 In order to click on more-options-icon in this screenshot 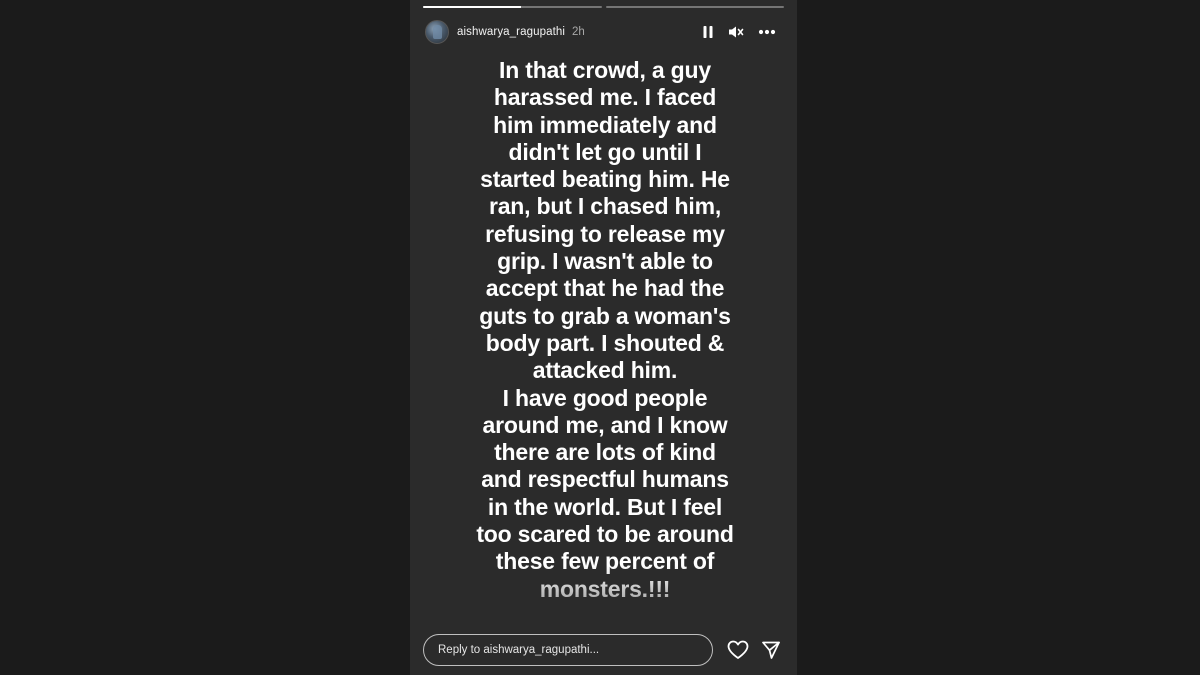, I will do `click(767, 32)`.